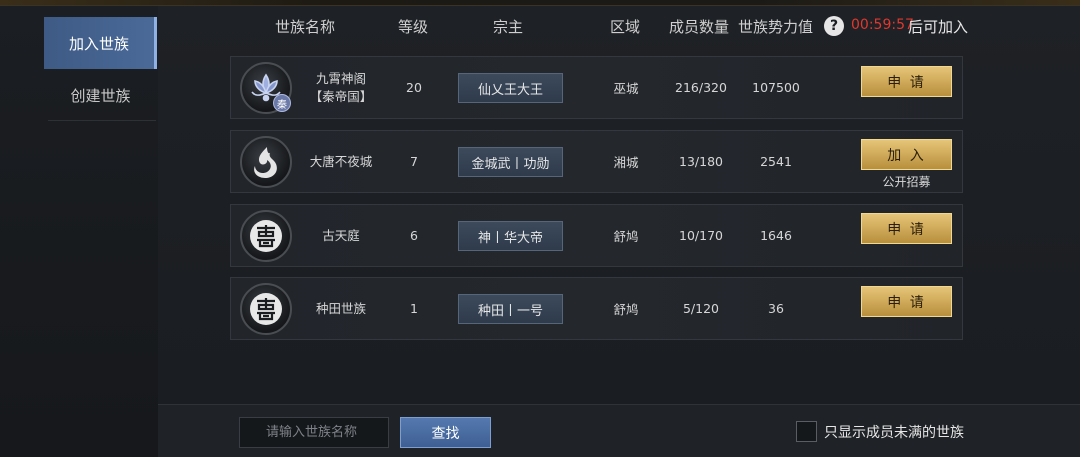 The width and height of the screenshot is (1080, 457). Describe the element at coordinates (882, 25) in the screenshot. I see `join-cooldown-timer: 00:59:57` at that location.